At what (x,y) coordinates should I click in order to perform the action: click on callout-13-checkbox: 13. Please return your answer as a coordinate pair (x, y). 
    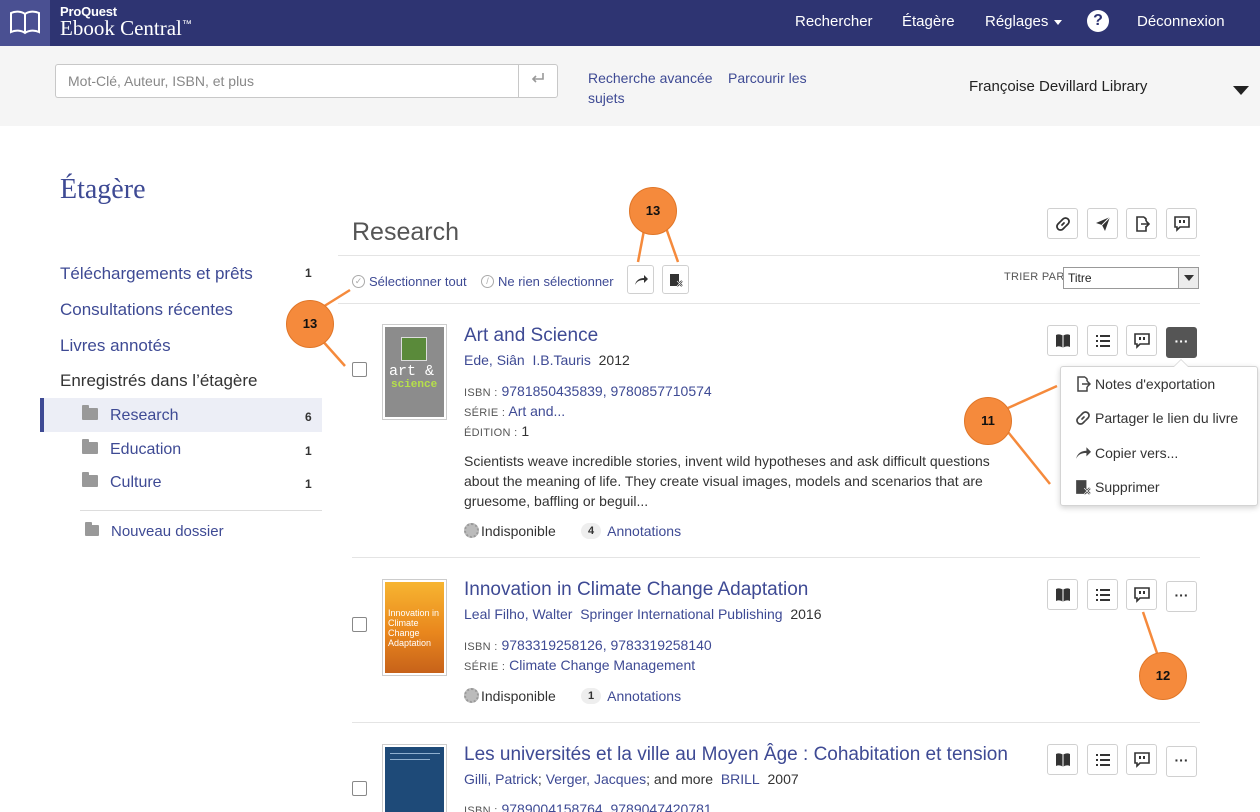
    Looking at the image, I should click on (310, 324).